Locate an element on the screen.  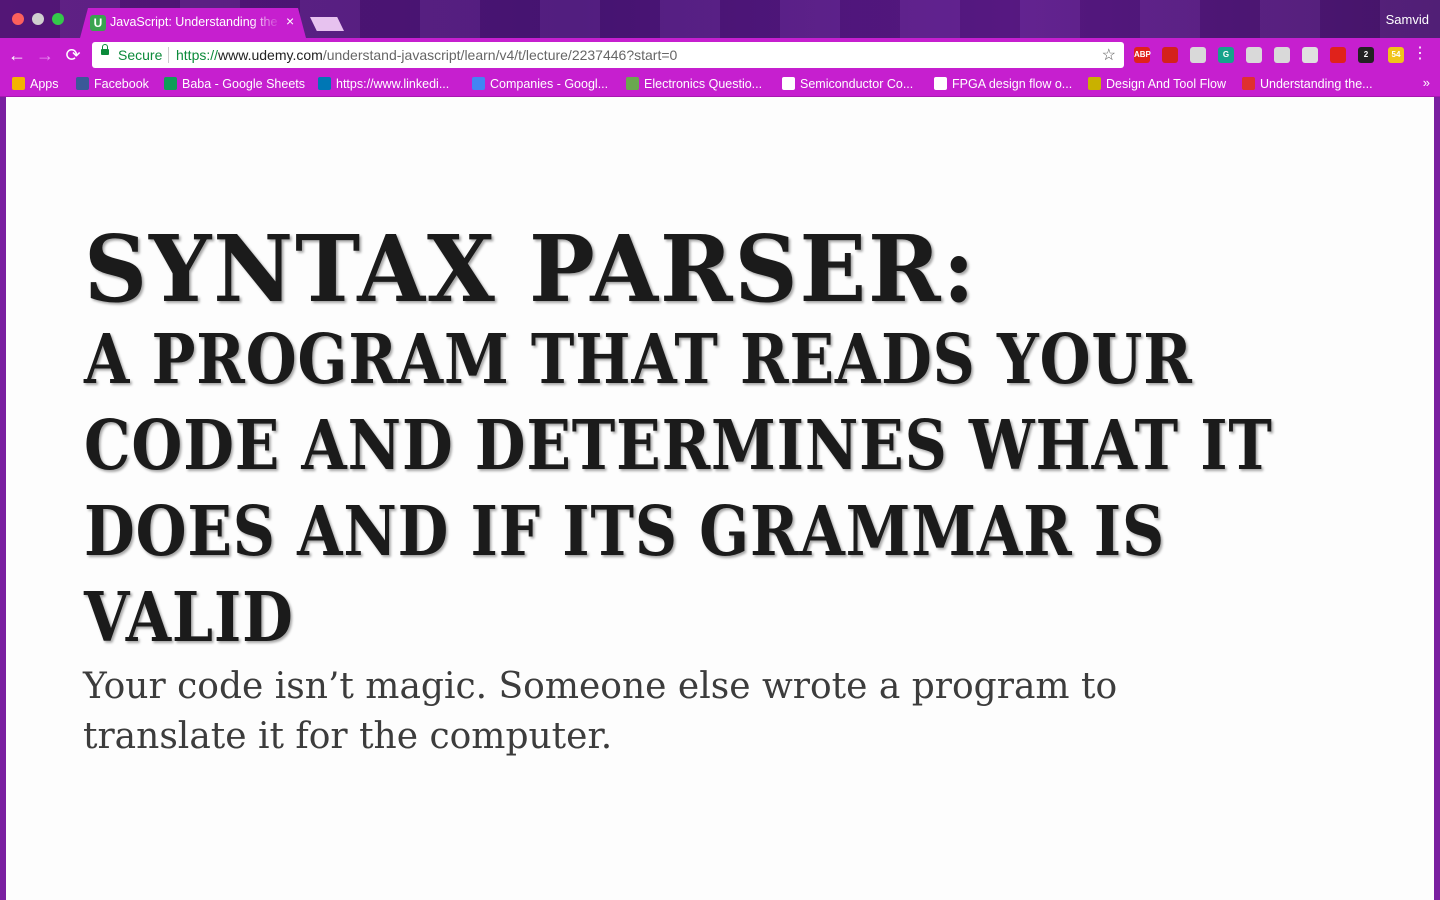
lock-icon is located at coordinates (105, 49).